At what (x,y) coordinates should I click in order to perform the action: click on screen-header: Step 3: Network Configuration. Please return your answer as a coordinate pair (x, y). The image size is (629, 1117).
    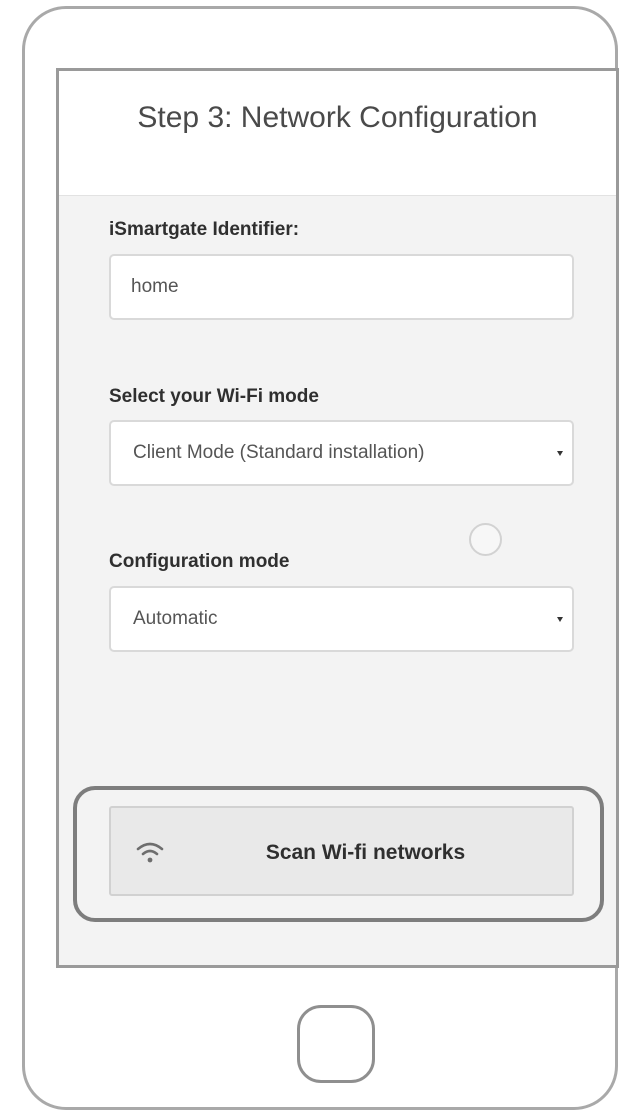
    Looking at the image, I should click on (337, 133).